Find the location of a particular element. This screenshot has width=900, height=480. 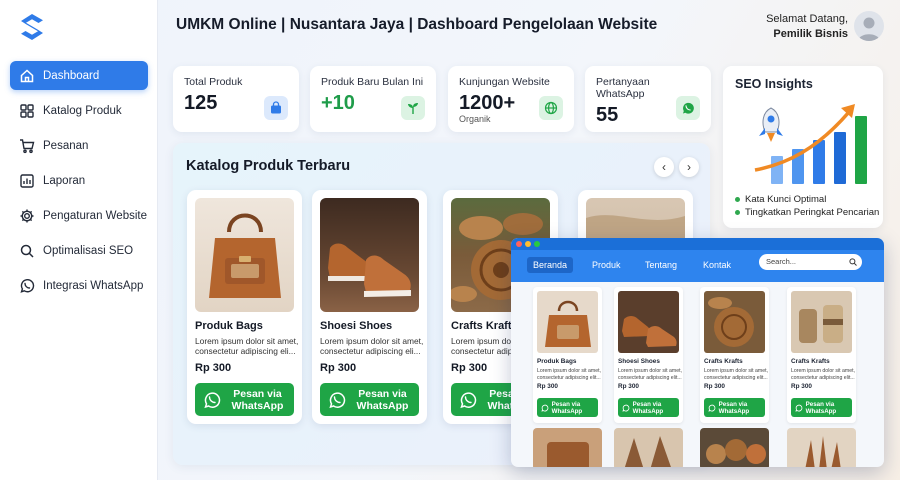

window-close-icon is located at coordinates (519, 244).